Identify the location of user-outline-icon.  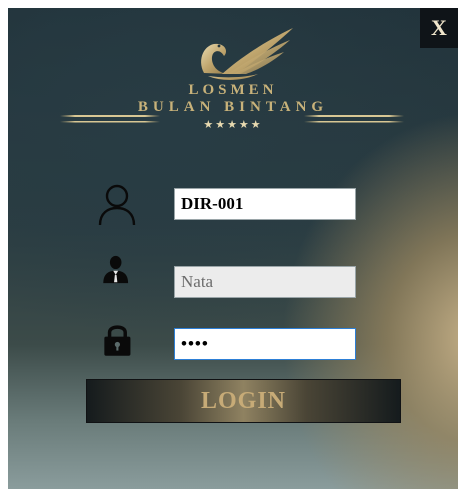
(117, 205).